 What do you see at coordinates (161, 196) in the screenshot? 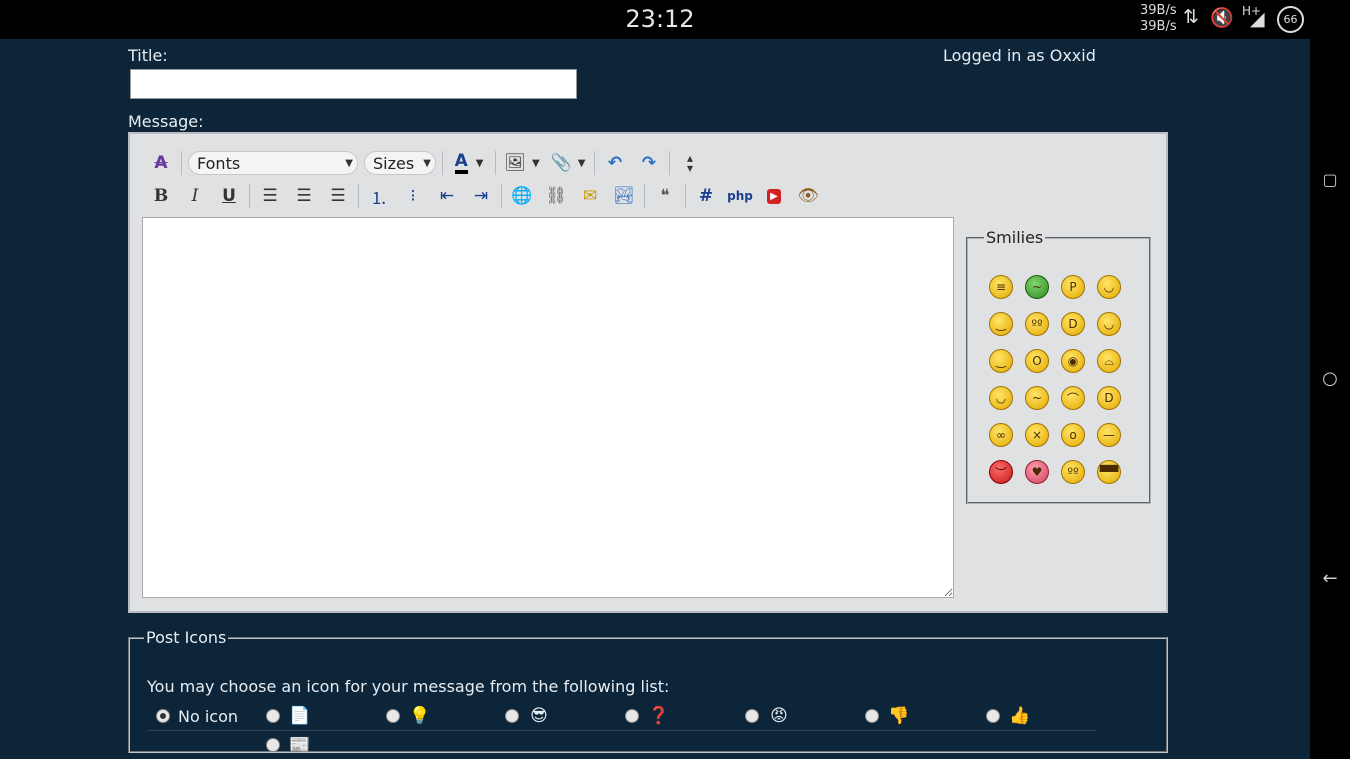
I see `bold-button: B` at bounding box center [161, 196].